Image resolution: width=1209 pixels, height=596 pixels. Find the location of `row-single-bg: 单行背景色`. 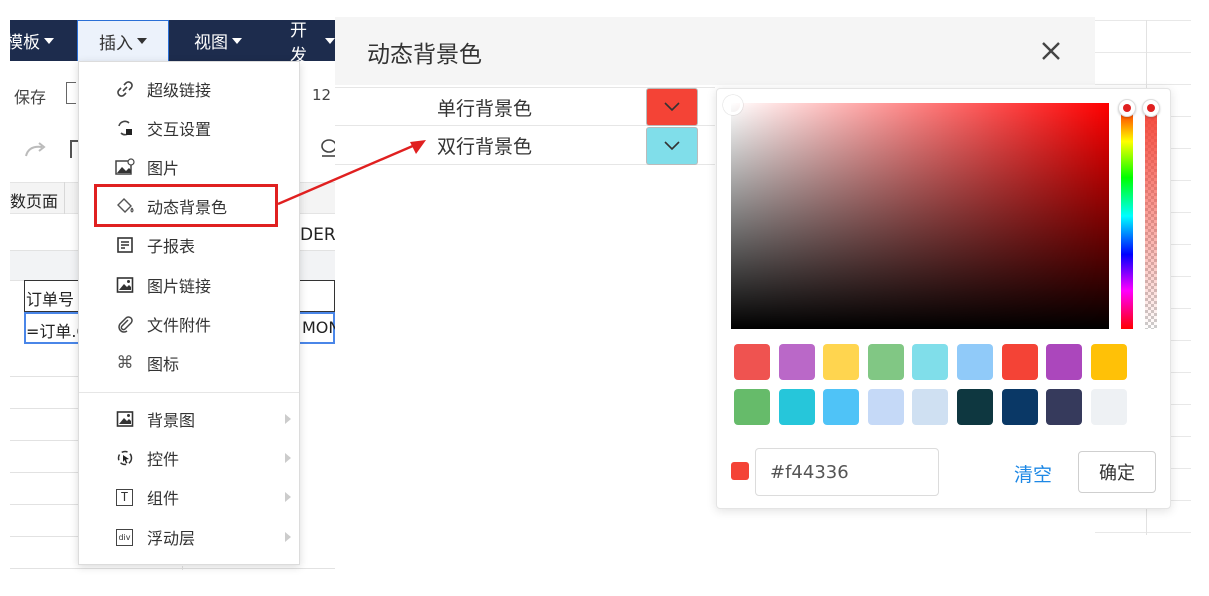

row-single-bg: 单行背景色 is located at coordinates (525, 106).